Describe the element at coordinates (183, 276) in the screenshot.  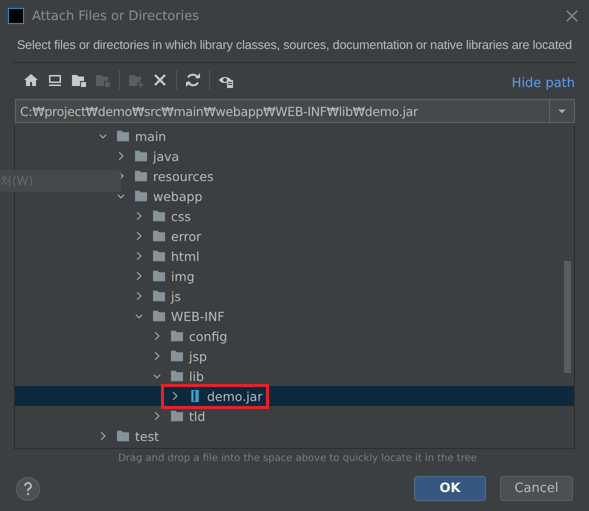
I see `tree-item-label: img` at that location.